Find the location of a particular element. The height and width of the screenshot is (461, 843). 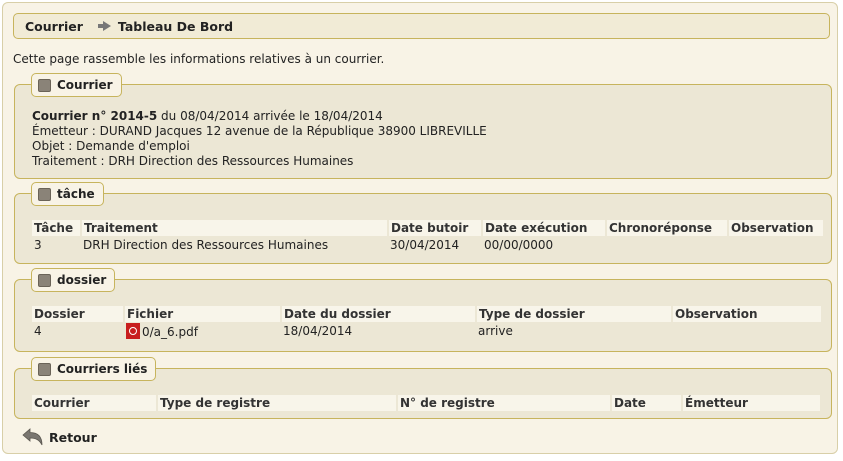

cell-traitement: DRH Direction des Ressources Humaines is located at coordinates (206, 245).